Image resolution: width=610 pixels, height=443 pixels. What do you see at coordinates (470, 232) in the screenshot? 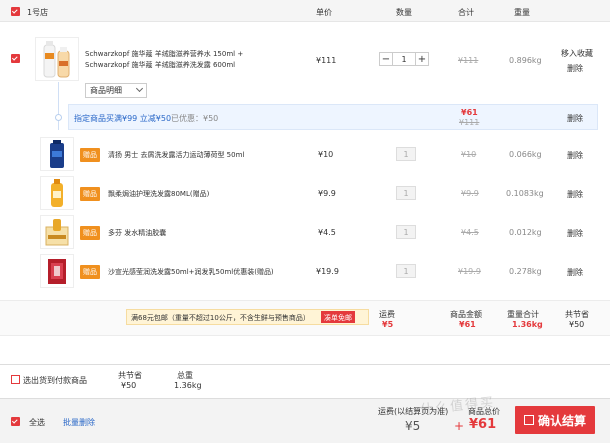
I see `gift-subtotal: ¥4.5` at bounding box center [470, 232].